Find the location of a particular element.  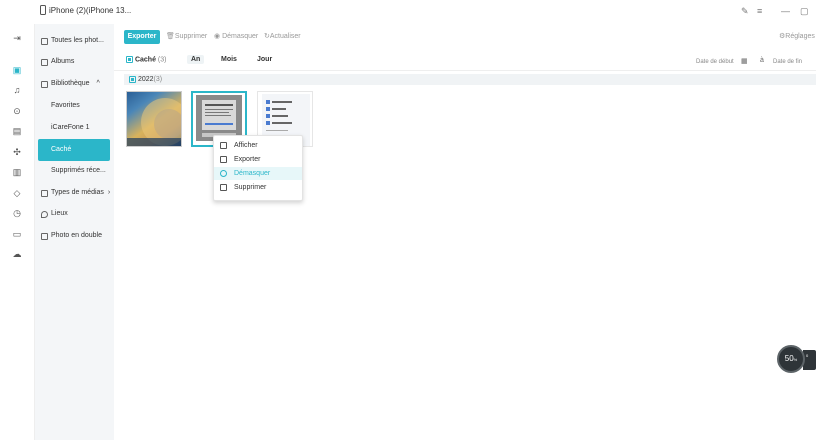

photo-thumbnail is located at coordinates (154, 119).